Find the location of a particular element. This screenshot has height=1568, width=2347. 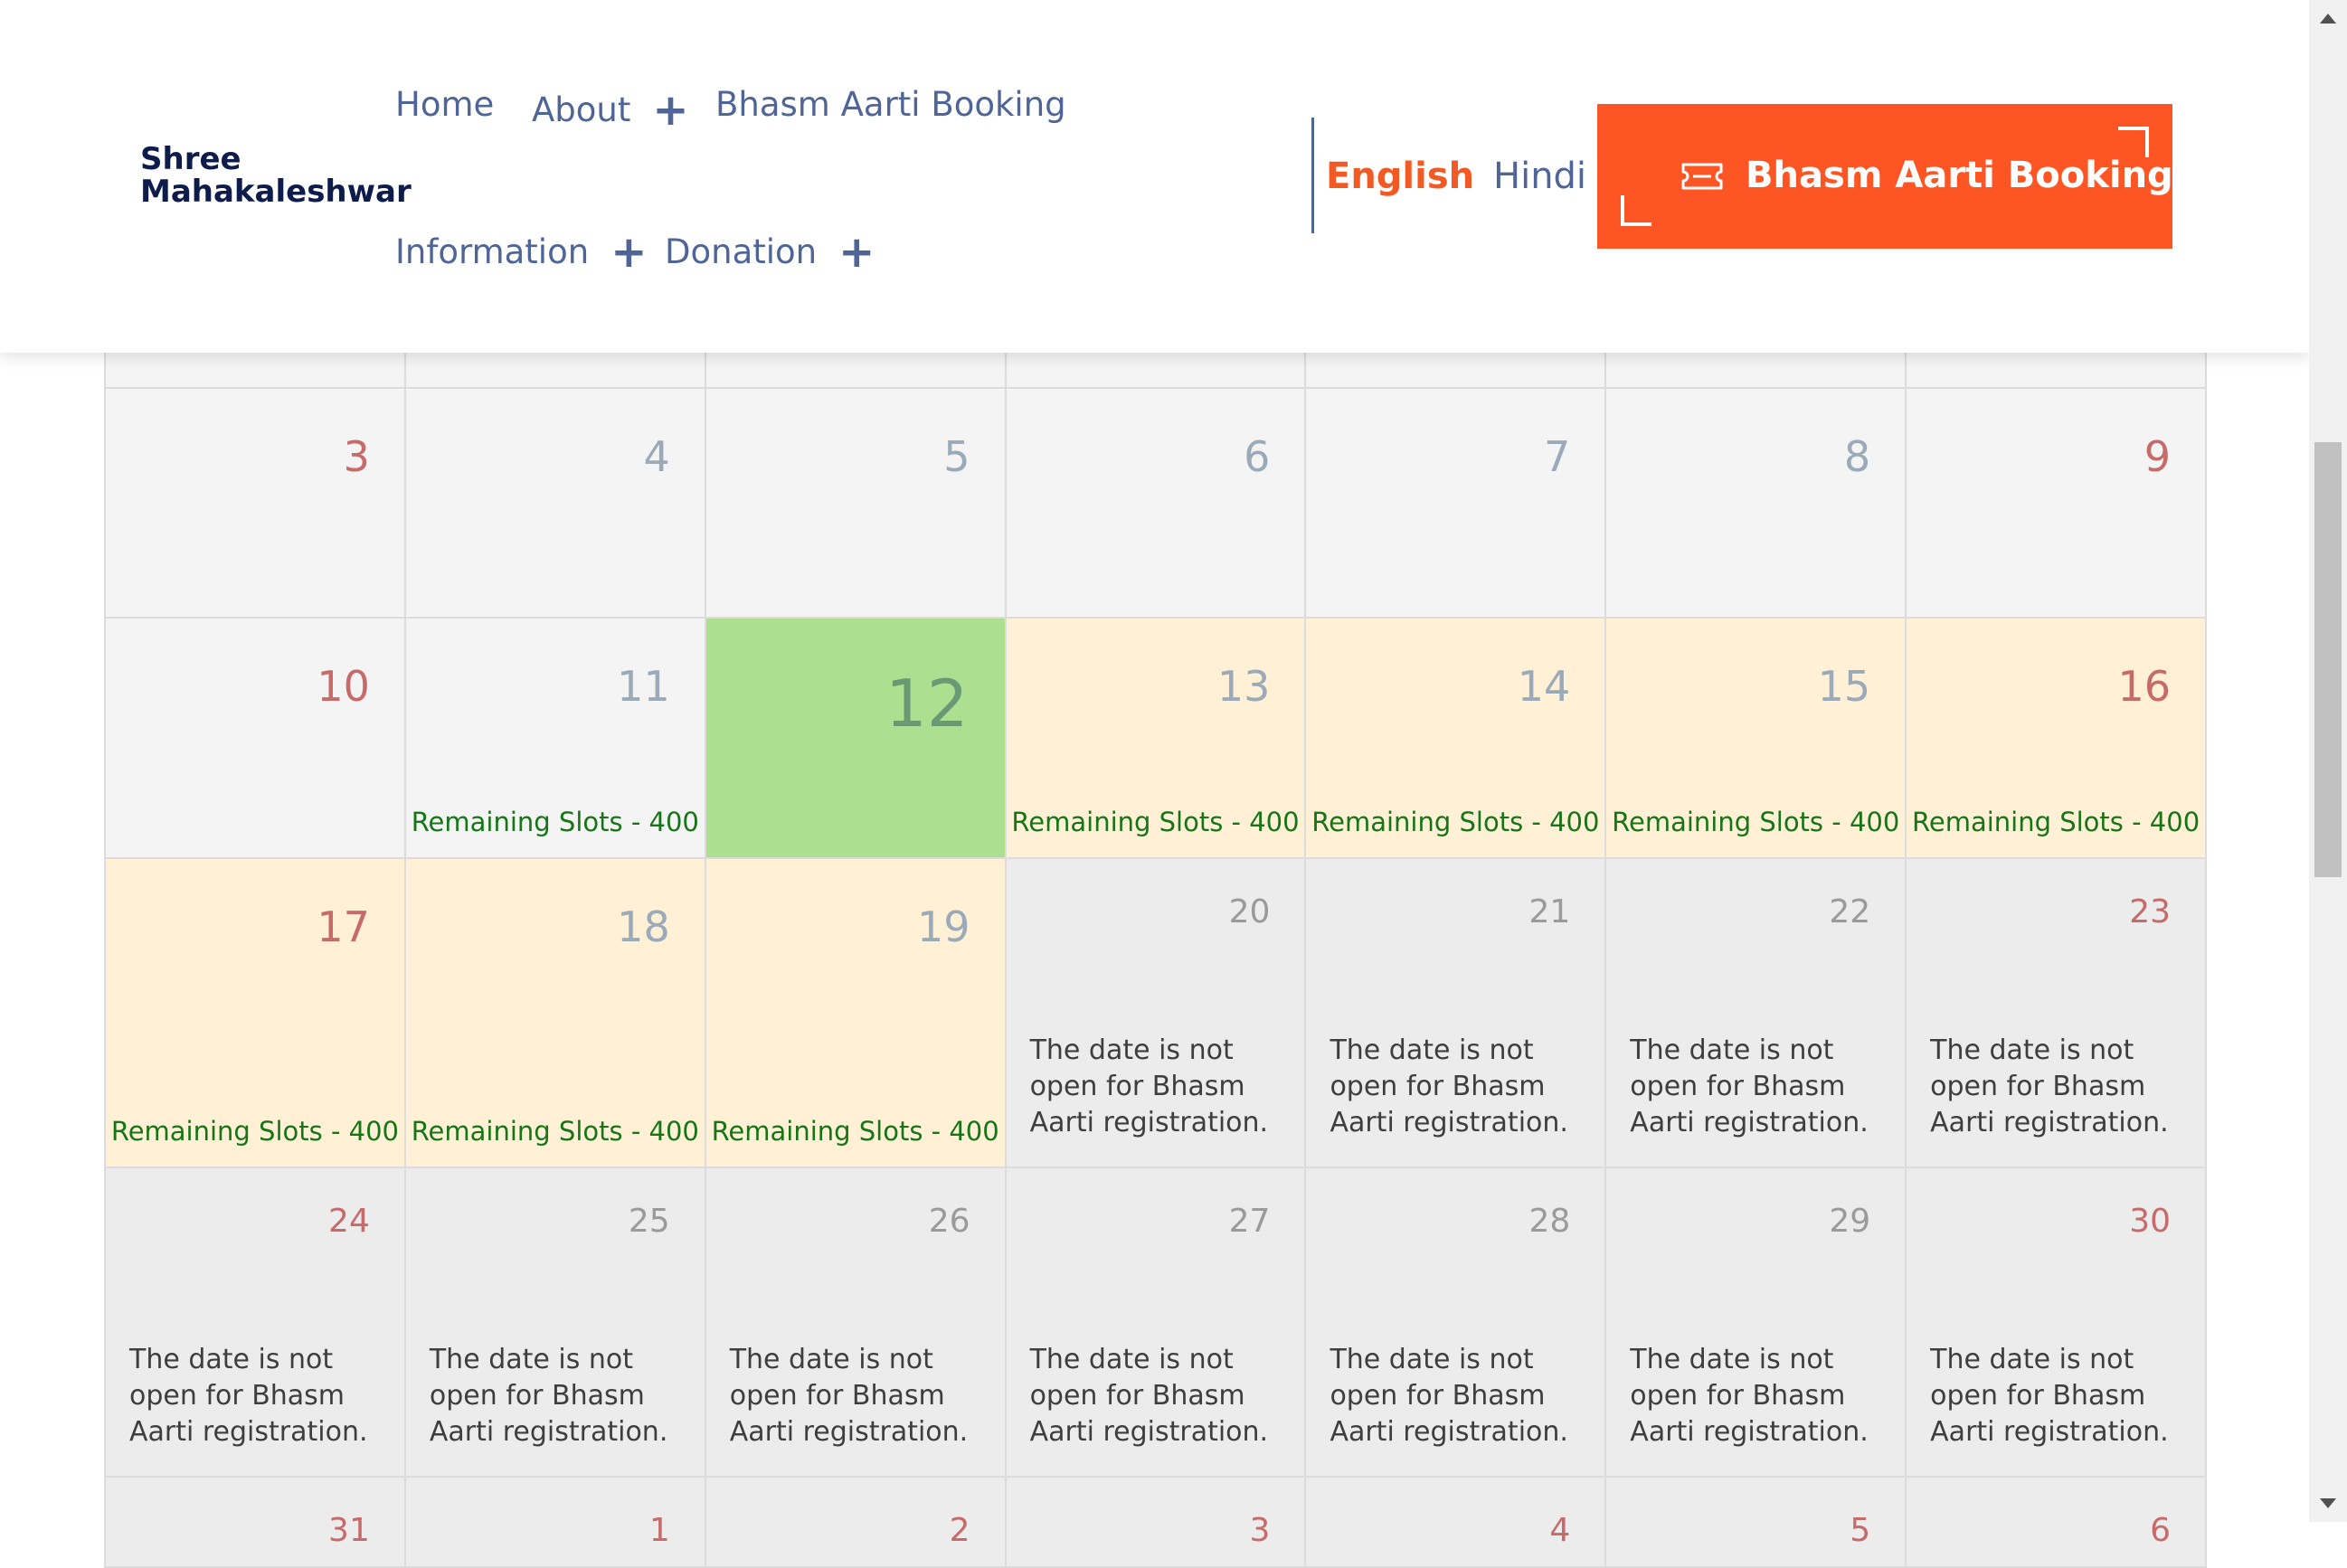

calendar-day-cell: 8 is located at coordinates (1756, 503).